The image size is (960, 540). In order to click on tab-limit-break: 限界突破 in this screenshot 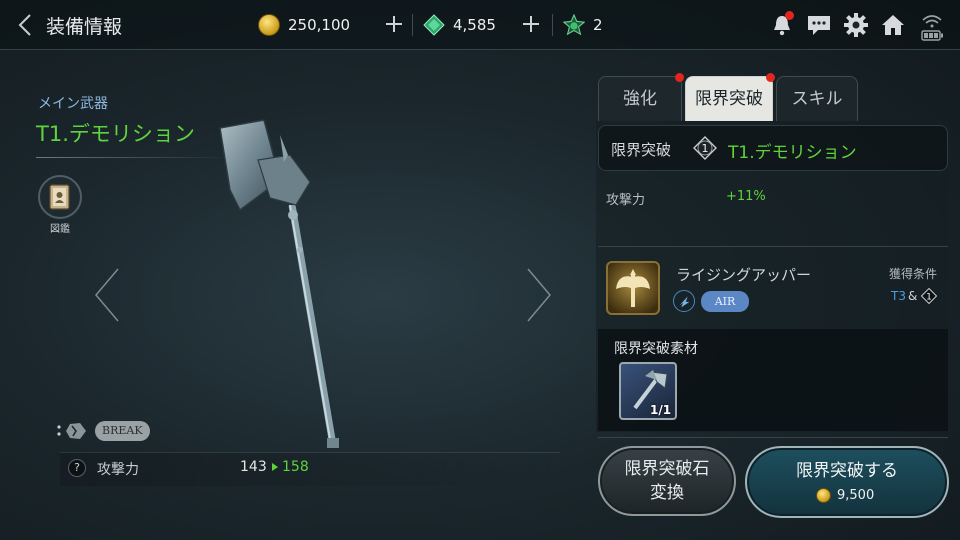, I will do `click(730, 97)`.